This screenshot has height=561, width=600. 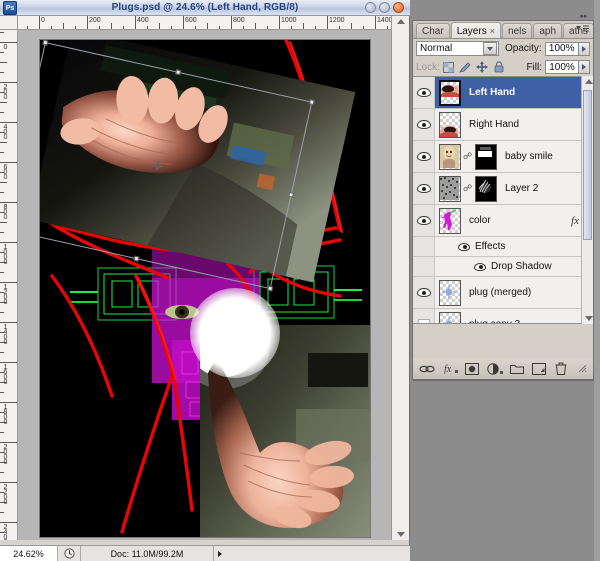 I want to click on layer-list-scrollbar, so click(x=587, y=200).